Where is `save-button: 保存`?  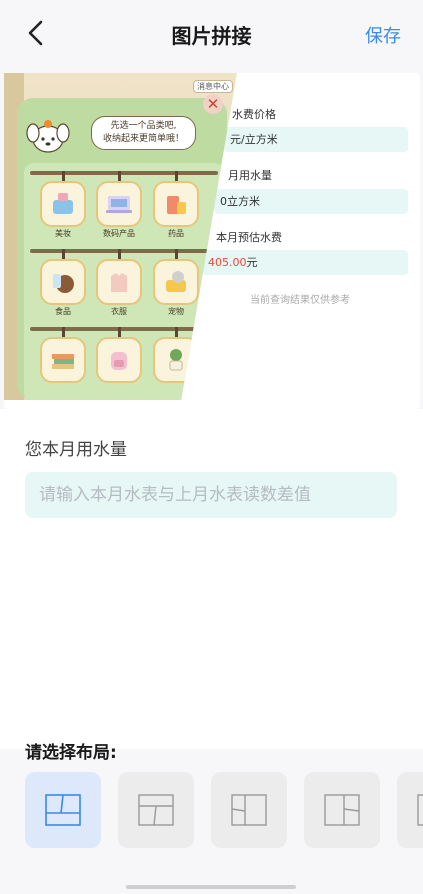 save-button: 保存 is located at coordinates (383, 35).